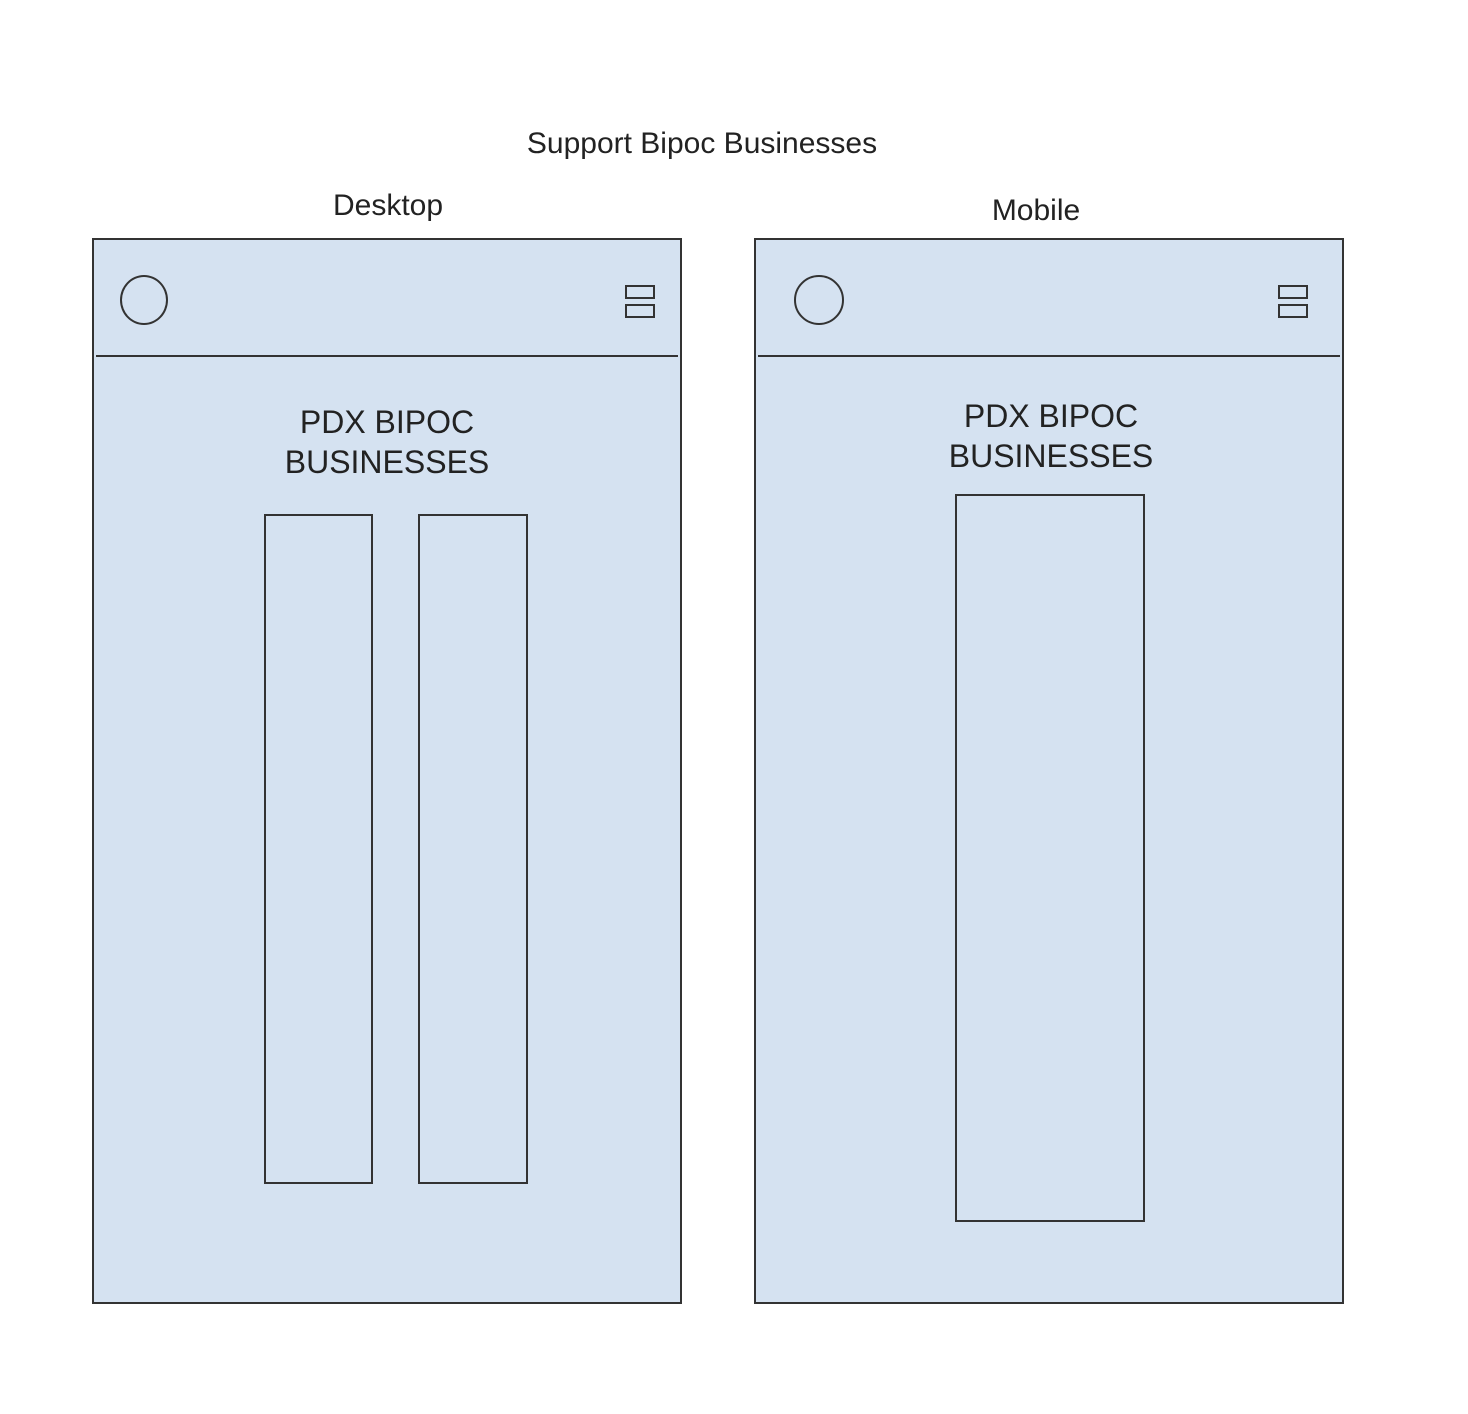 The height and width of the screenshot is (1414, 1468). What do you see at coordinates (388, 205) in the screenshot?
I see `desktop-label: Desktop` at bounding box center [388, 205].